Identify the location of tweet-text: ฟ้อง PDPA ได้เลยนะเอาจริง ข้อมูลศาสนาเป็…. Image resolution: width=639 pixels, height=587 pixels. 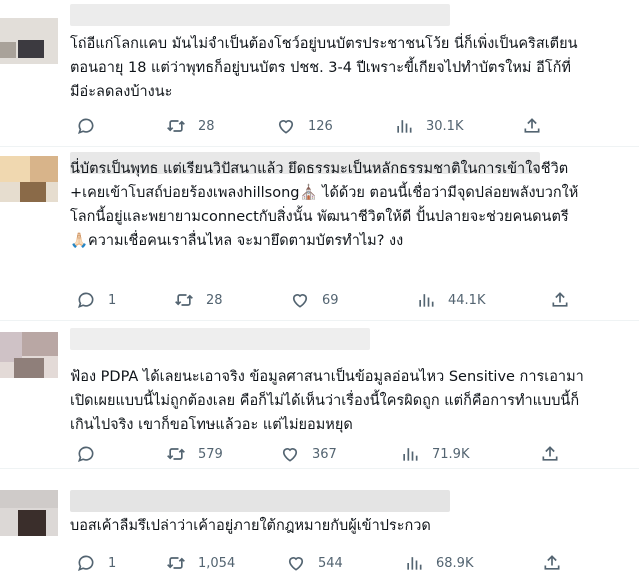
(327, 401).